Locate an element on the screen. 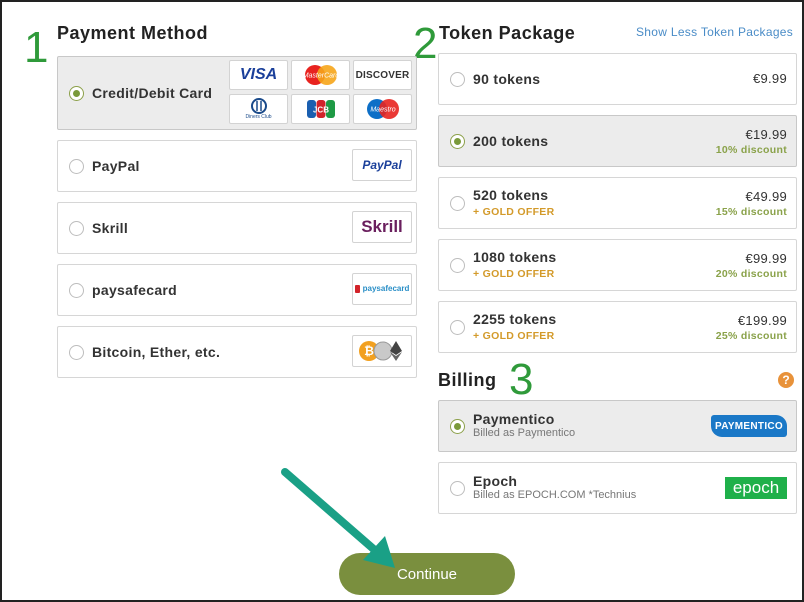 This screenshot has width=804, height=602. radio-paymentico is located at coordinates (457, 426).